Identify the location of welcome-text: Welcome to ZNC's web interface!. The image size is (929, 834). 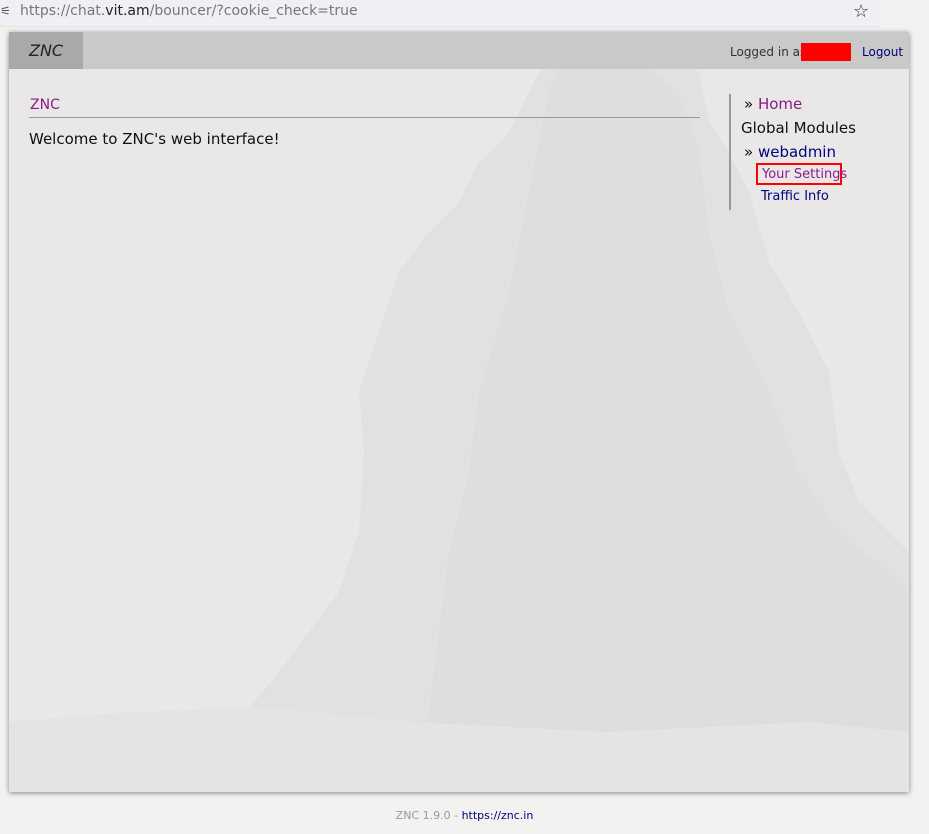
(154, 139).